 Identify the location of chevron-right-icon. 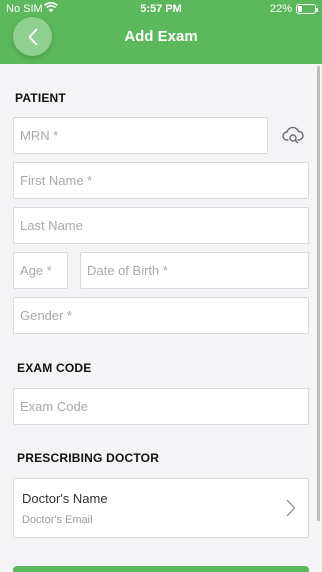
(291, 508).